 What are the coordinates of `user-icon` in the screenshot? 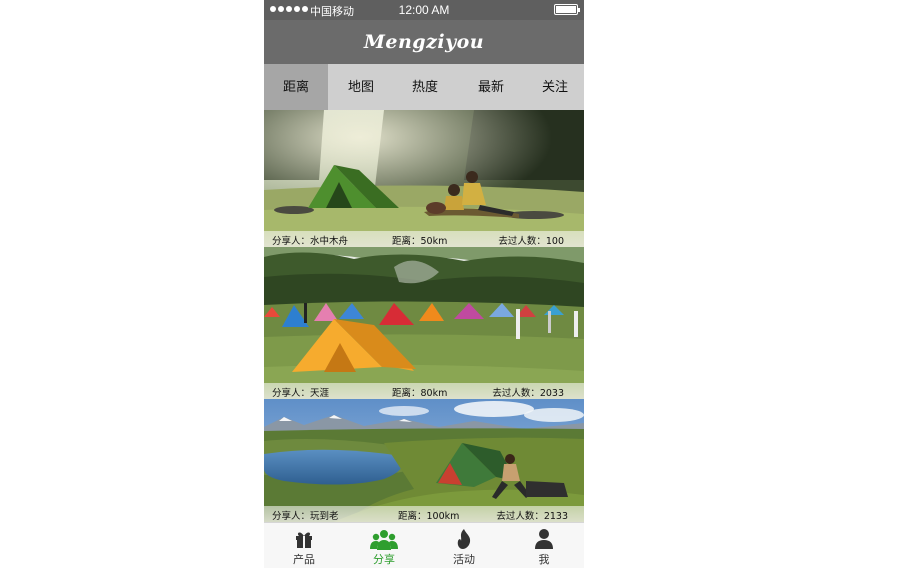 It's located at (544, 539).